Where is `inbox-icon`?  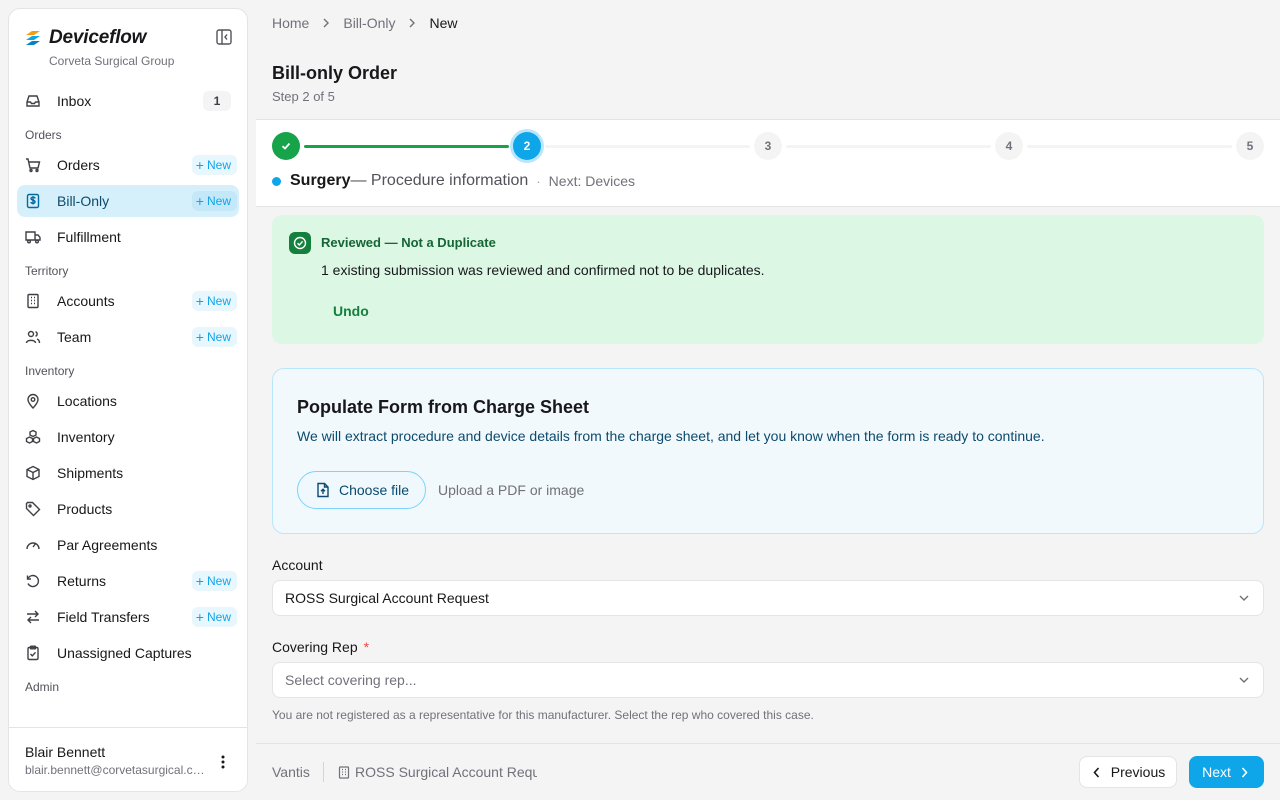 inbox-icon is located at coordinates (33, 101).